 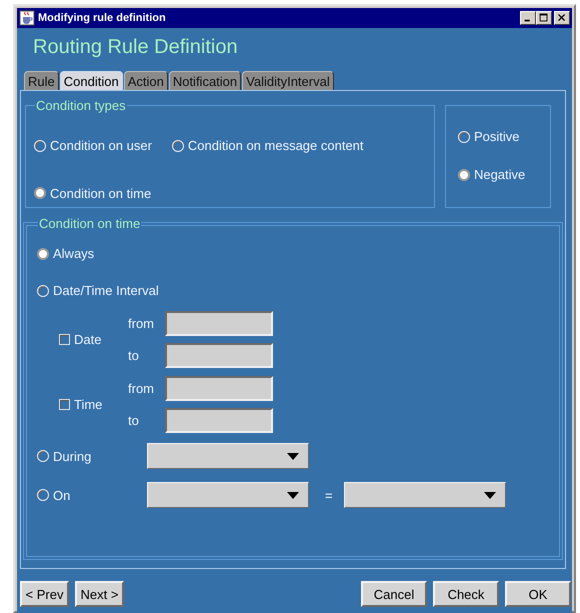 What do you see at coordinates (466, 594) in the screenshot?
I see `dialog-button: Check` at bounding box center [466, 594].